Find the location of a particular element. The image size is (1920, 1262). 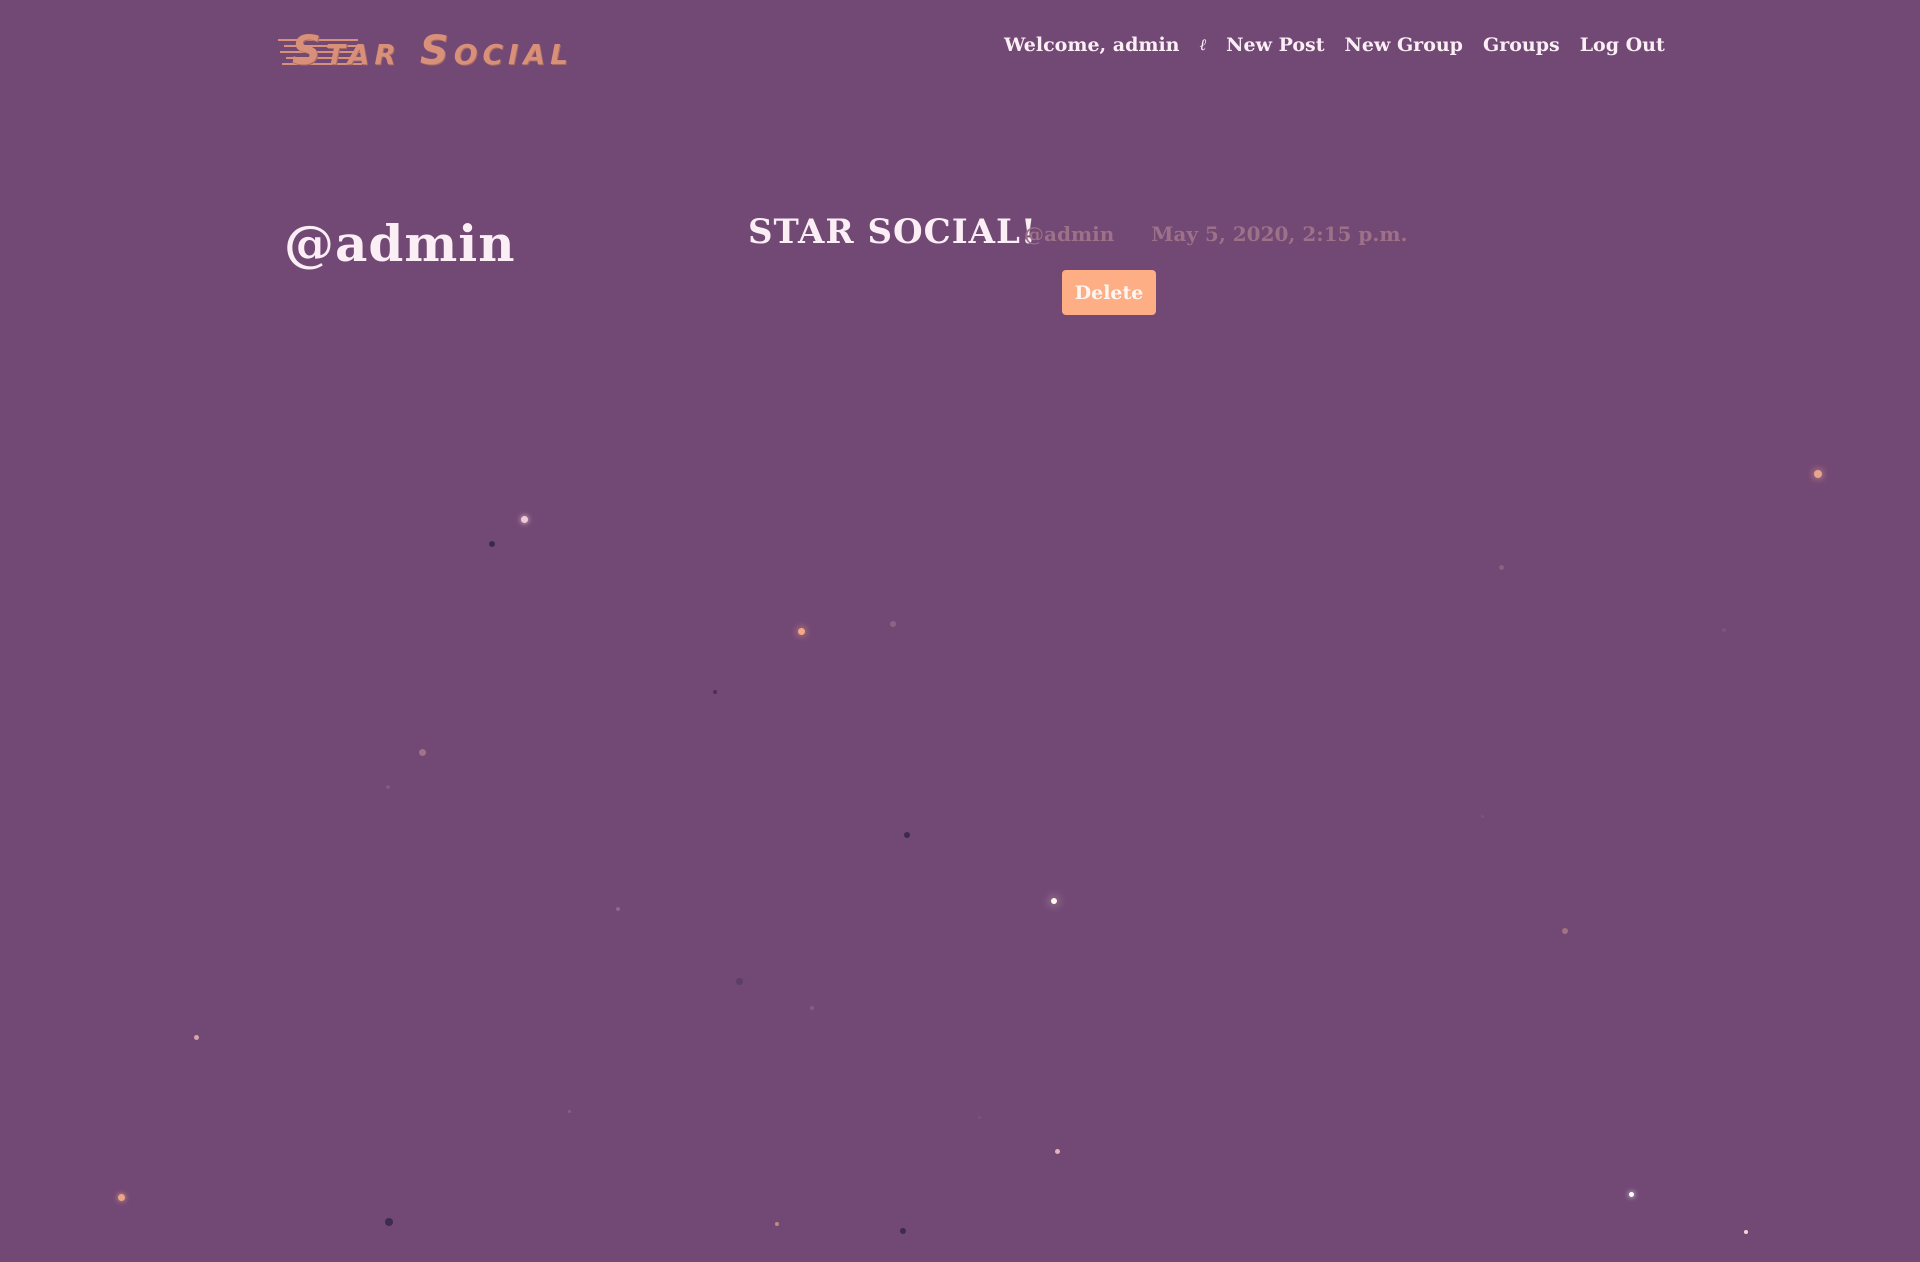

nav-new-post: New Post is located at coordinates (1275, 45).